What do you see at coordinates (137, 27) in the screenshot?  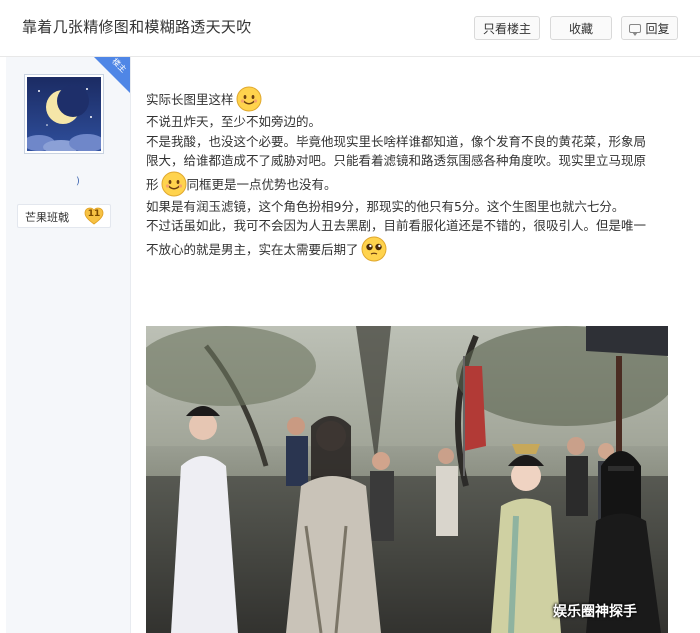 I see `thread-title: 靠着几张精修图和模糊路透天天吹` at bounding box center [137, 27].